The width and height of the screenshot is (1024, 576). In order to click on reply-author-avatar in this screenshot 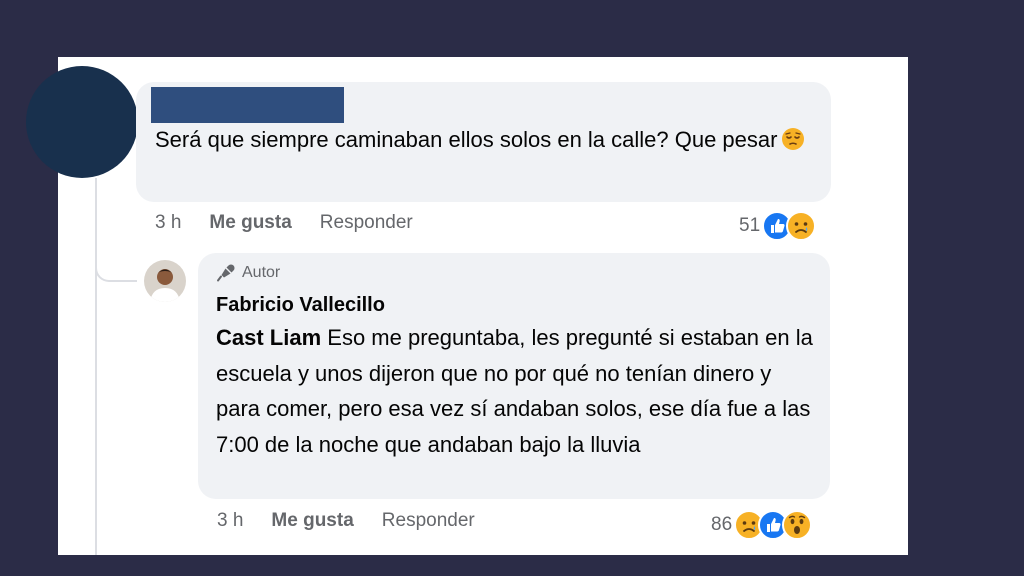, I will do `click(165, 281)`.